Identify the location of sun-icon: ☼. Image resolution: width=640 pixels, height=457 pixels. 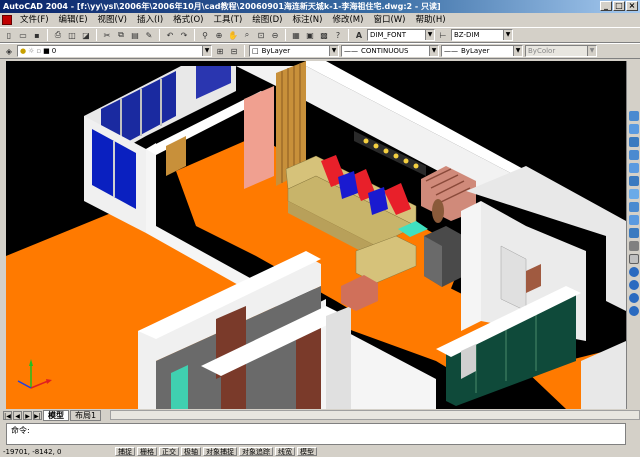
(31, 51).